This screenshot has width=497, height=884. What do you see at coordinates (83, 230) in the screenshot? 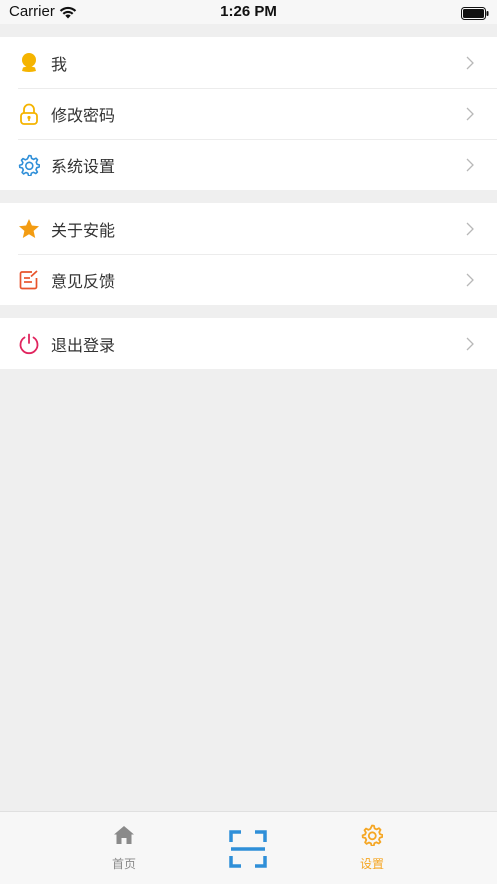
I see `menu-item-label: 关于安能` at bounding box center [83, 230].